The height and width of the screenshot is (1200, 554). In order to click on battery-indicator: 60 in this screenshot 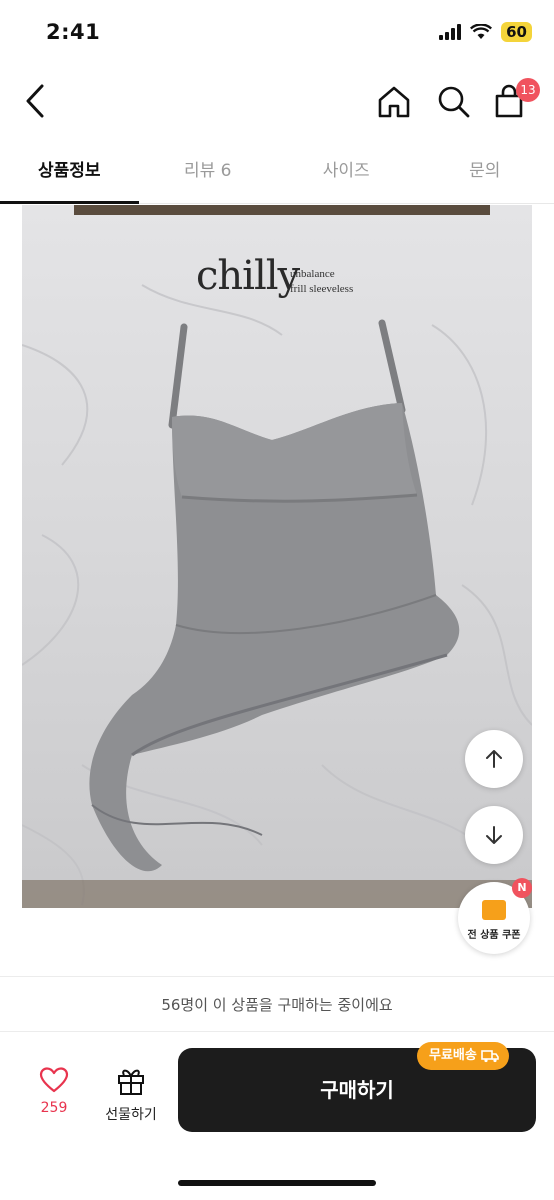, I will do `click(516, 32)`.